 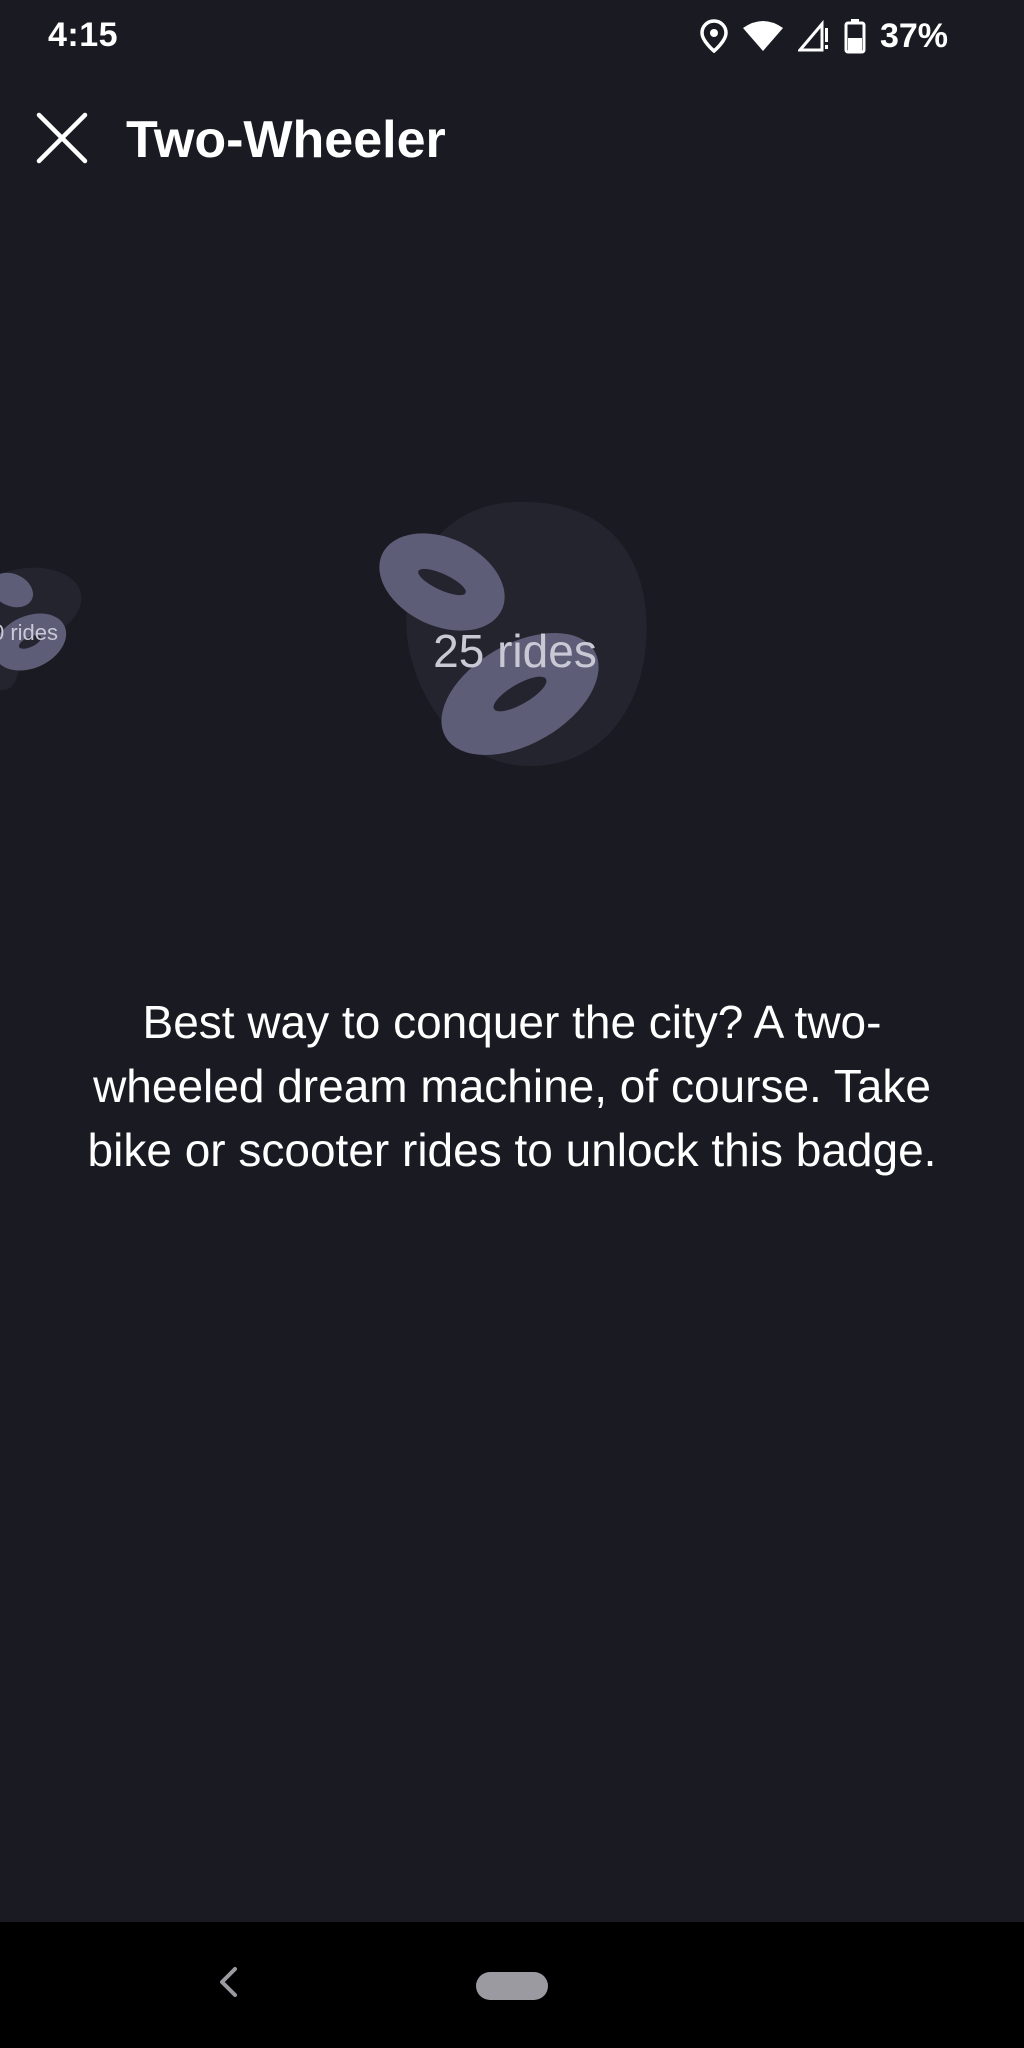 What do you see at coordinates (512, 140) in the screenshot?
I see `header: Two-Wheeler` at bounding box center [512, 140].